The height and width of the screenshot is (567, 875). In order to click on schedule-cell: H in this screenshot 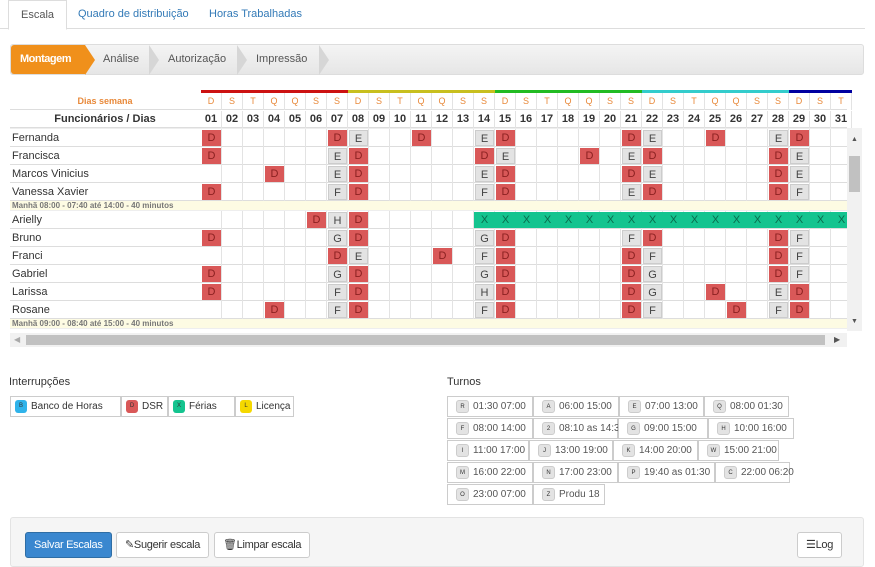, I will do `click(484, 292)`.